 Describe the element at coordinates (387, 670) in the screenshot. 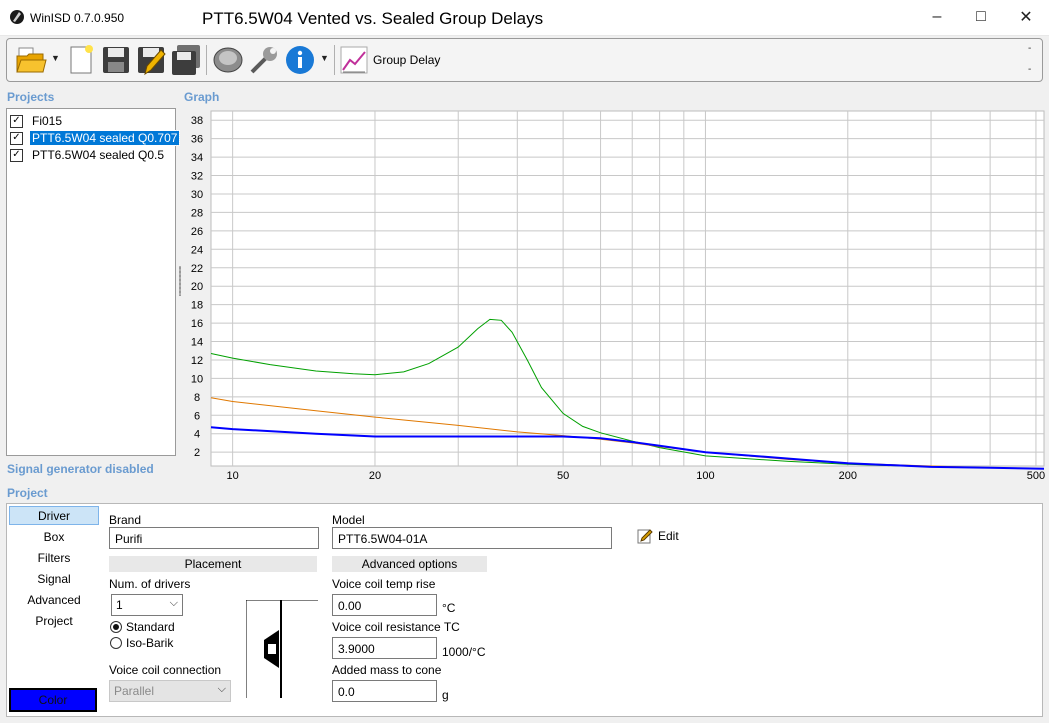

I see `added-mass-label: Added mass to cone` at that location.